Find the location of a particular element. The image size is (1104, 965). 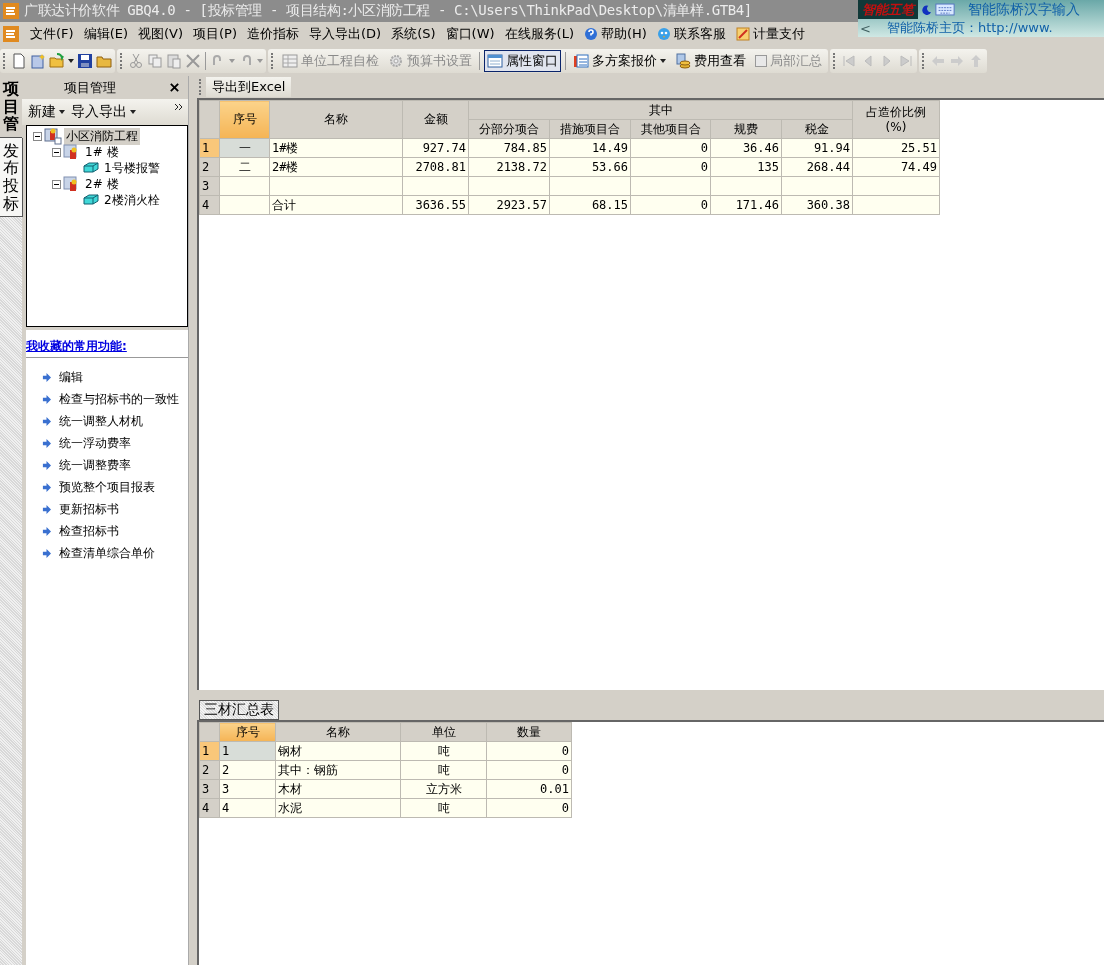

keyboard-icon is located at coordinates (945, 9).